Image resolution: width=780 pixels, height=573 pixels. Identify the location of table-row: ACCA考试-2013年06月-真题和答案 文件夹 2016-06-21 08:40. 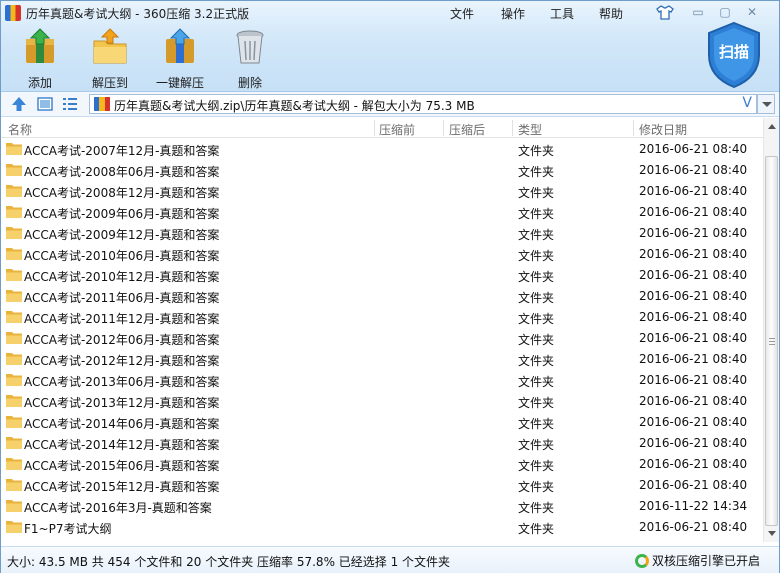
(382, 380).